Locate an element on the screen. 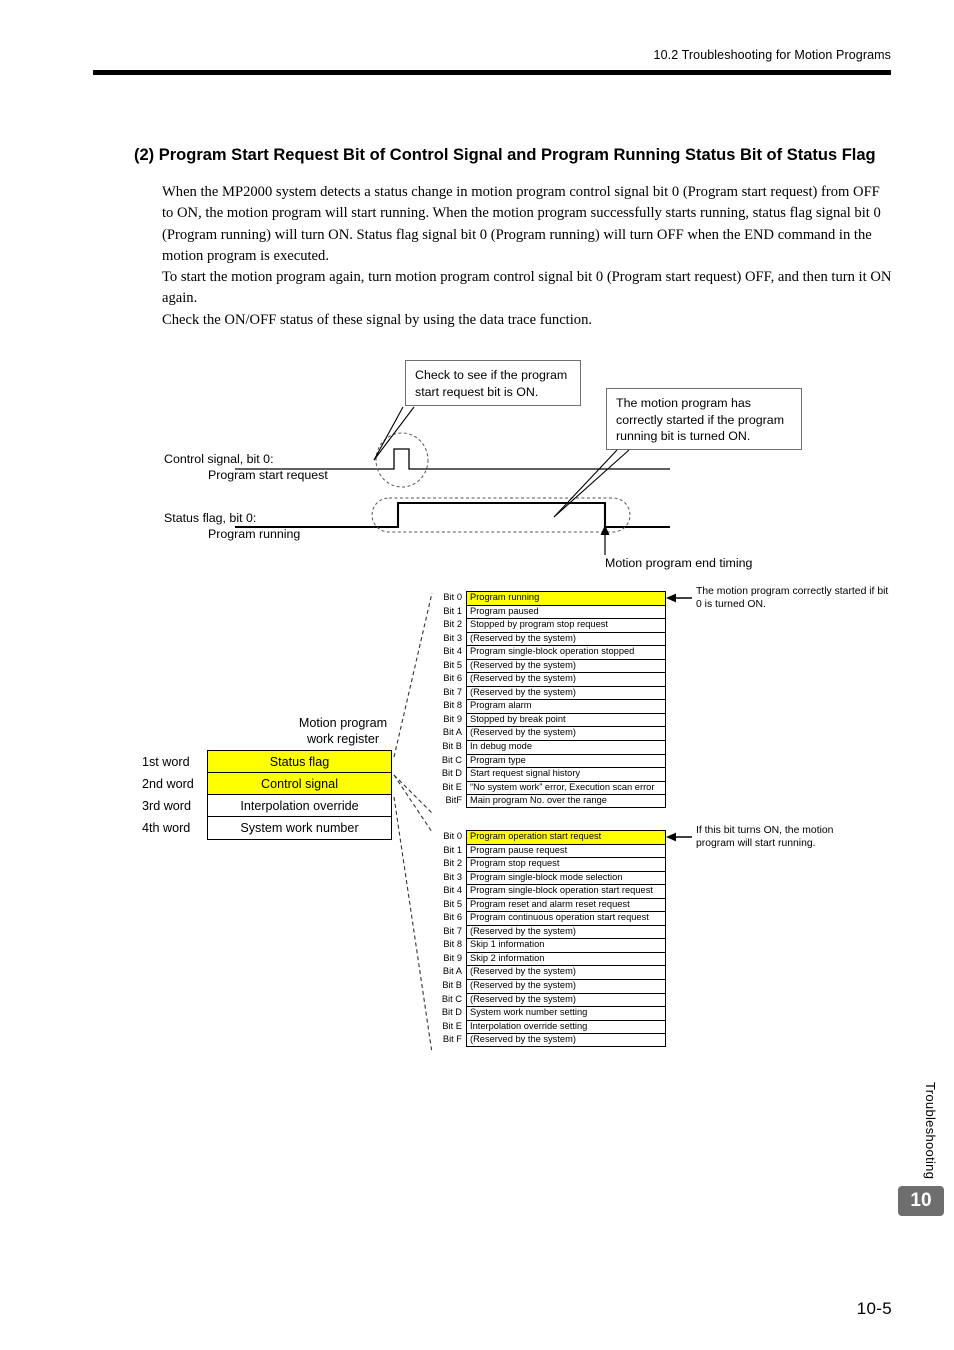 The height and width of the screenshot is (1350, 954). work-register-row-index: 3rd word is located at coordinates (166, 806).